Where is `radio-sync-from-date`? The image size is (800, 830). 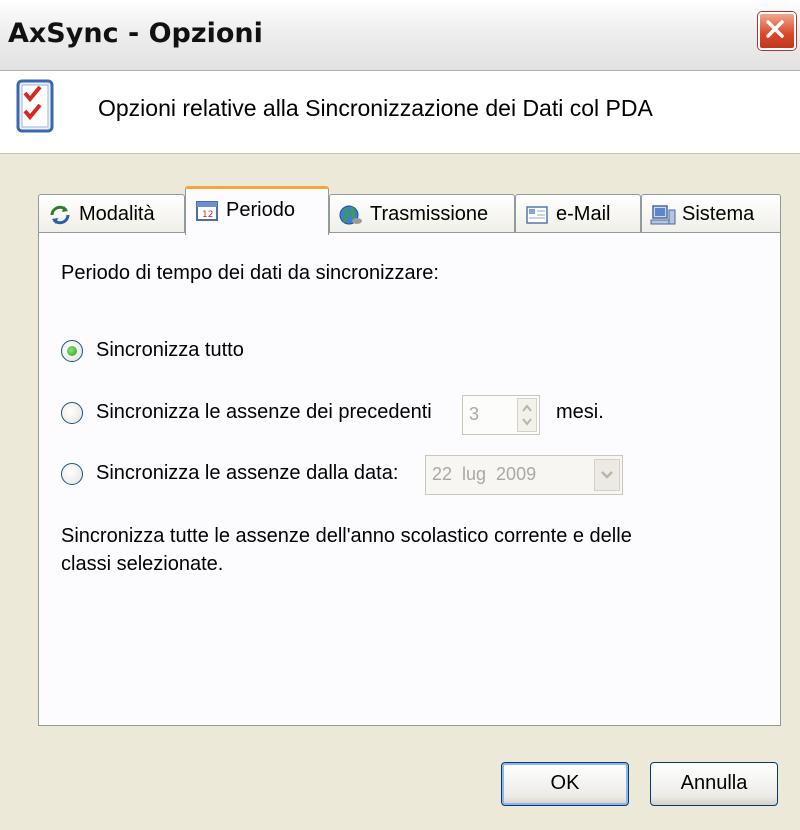 radio-sync-from-date is located at coordinates (72, 474).